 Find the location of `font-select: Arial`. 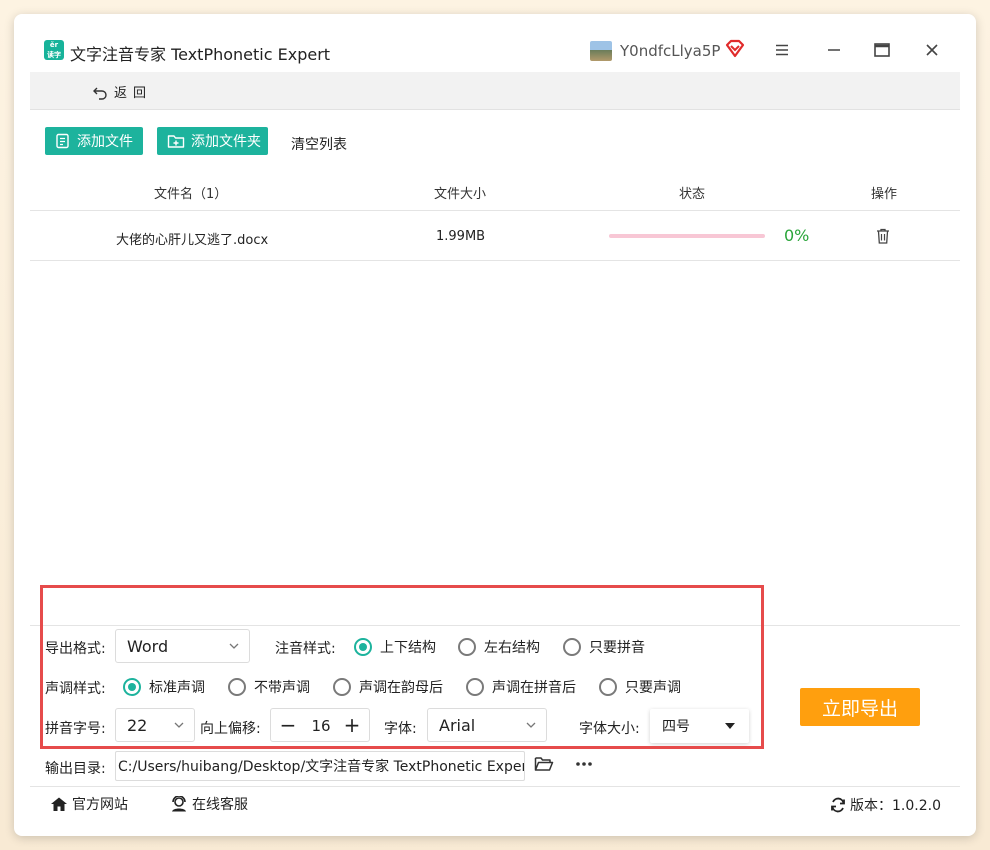

font-select: Arial is located at coordinates (487, 725).